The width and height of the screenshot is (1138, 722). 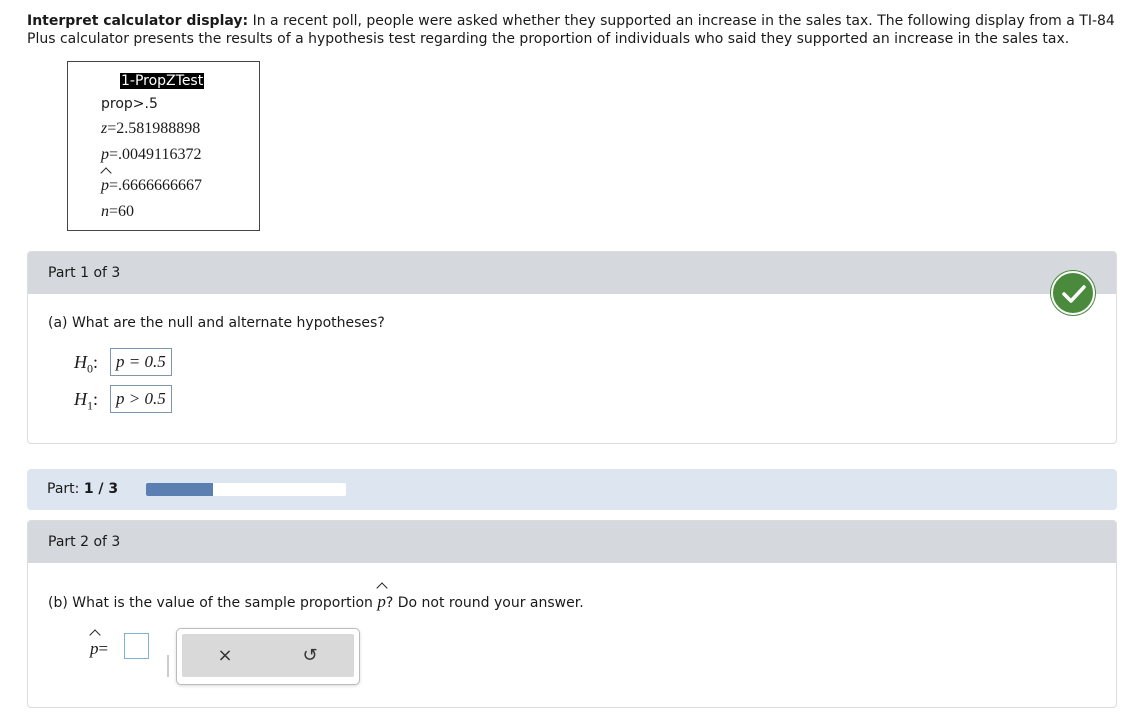 What do you see at coordinates (114, 211) in the screenshot?
I see `calc-n-eq: =` at bounding box center [114, 211].